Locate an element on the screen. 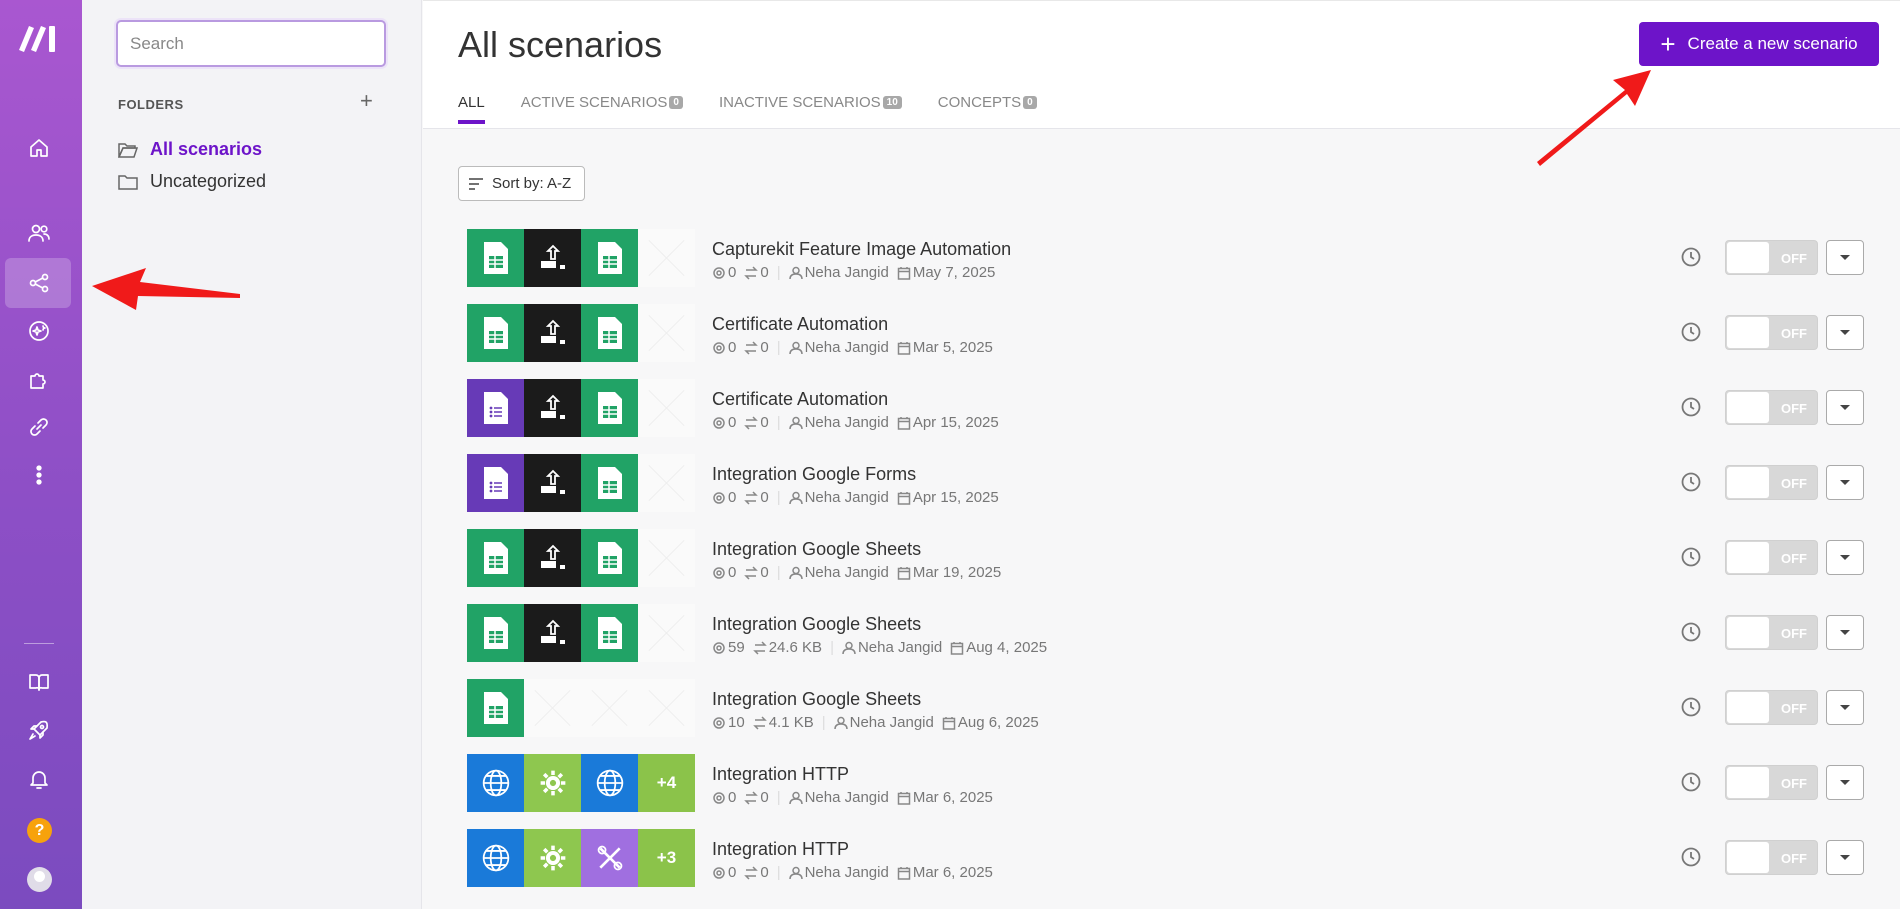 Image resolution: width=1900 pixels, height=909 pixels. scenario-owner: Neha Jangid is located at coordinates (892, 647).